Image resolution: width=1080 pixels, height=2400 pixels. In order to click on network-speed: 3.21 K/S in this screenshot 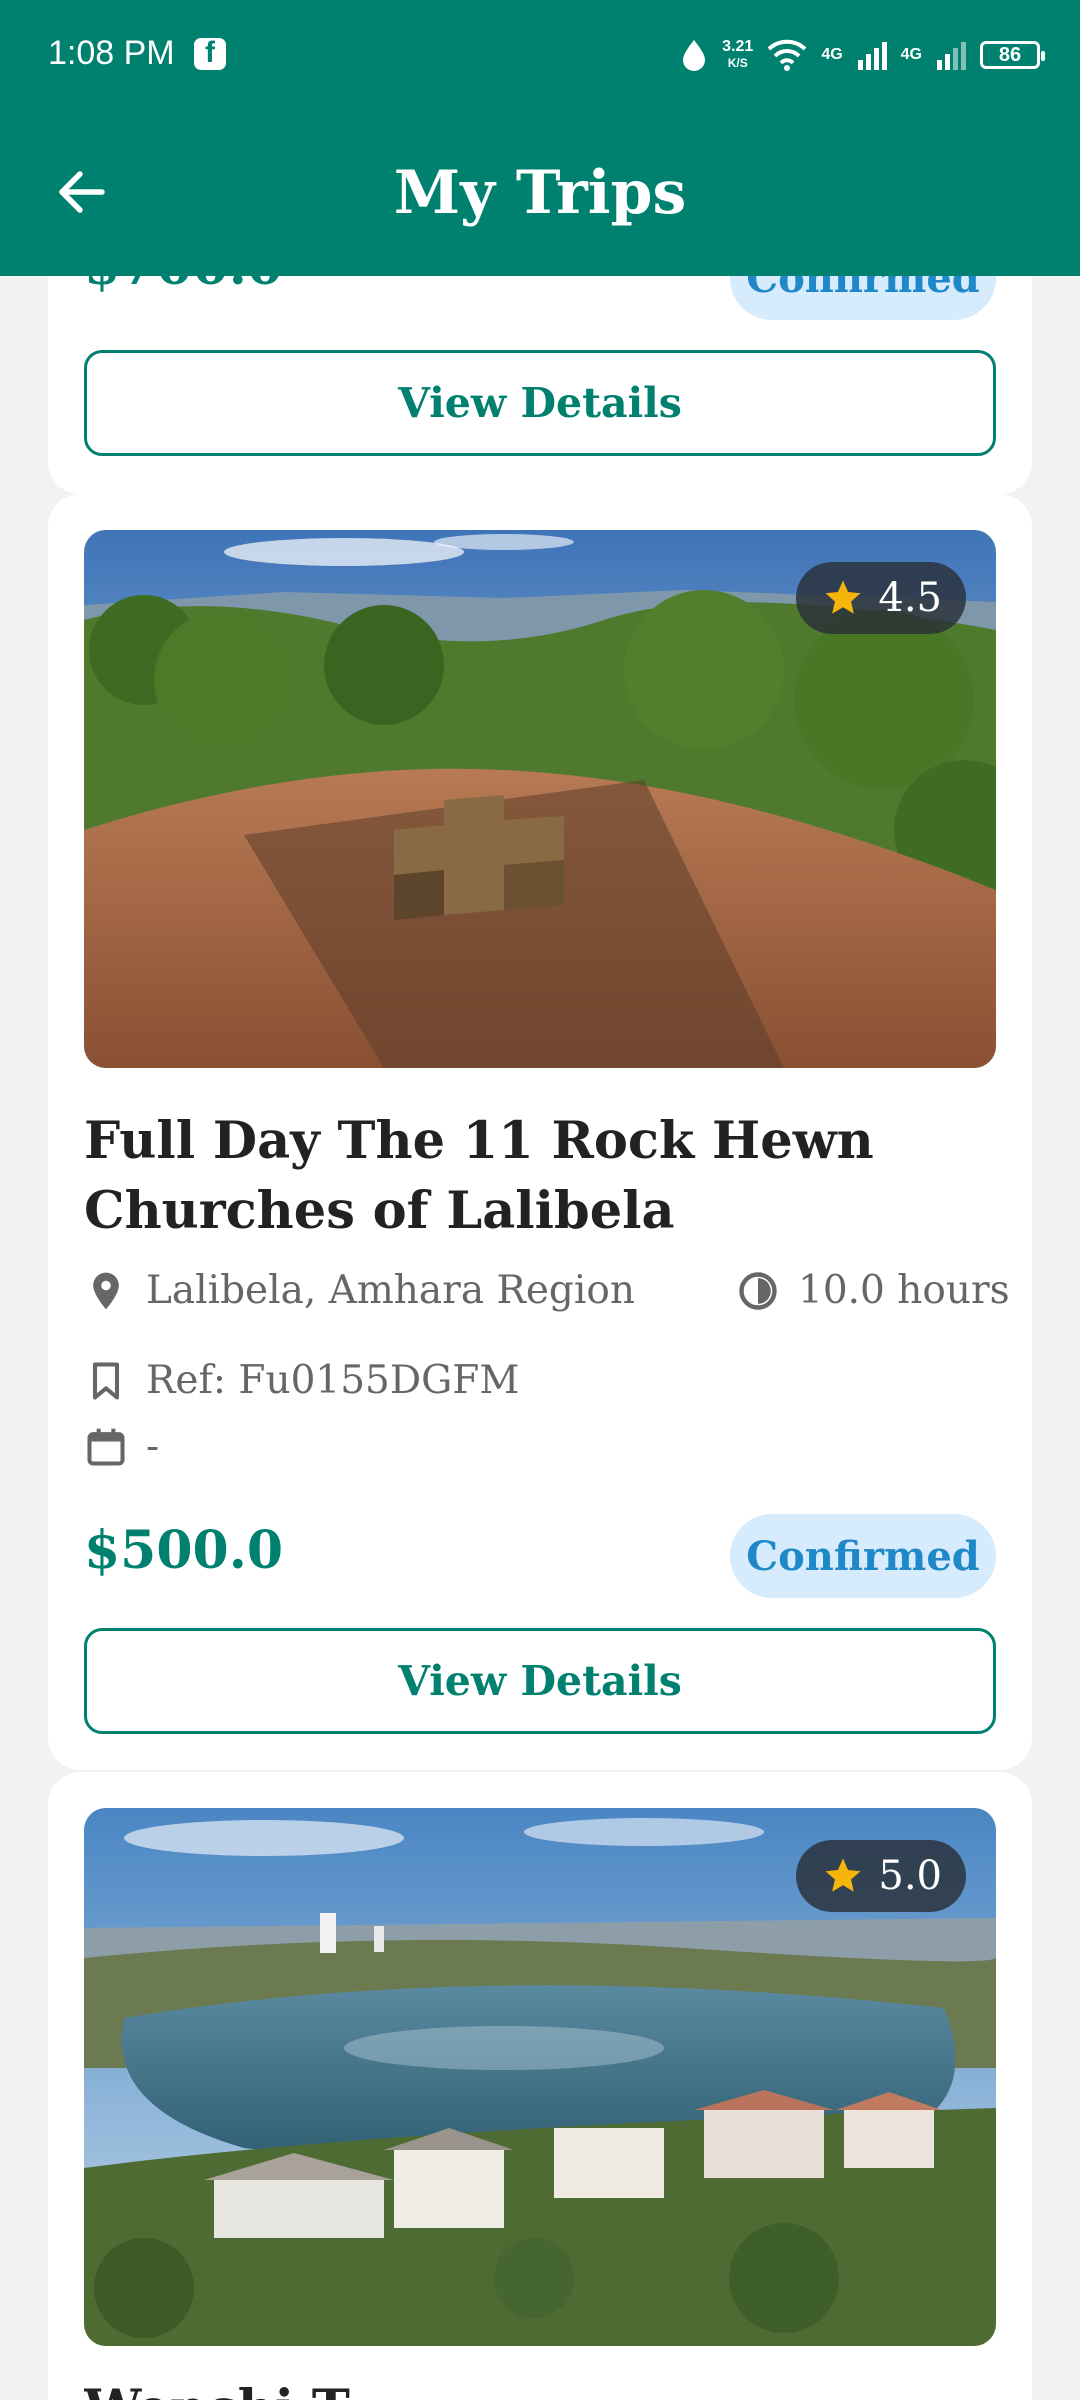, I will do `click(738, 54)`.